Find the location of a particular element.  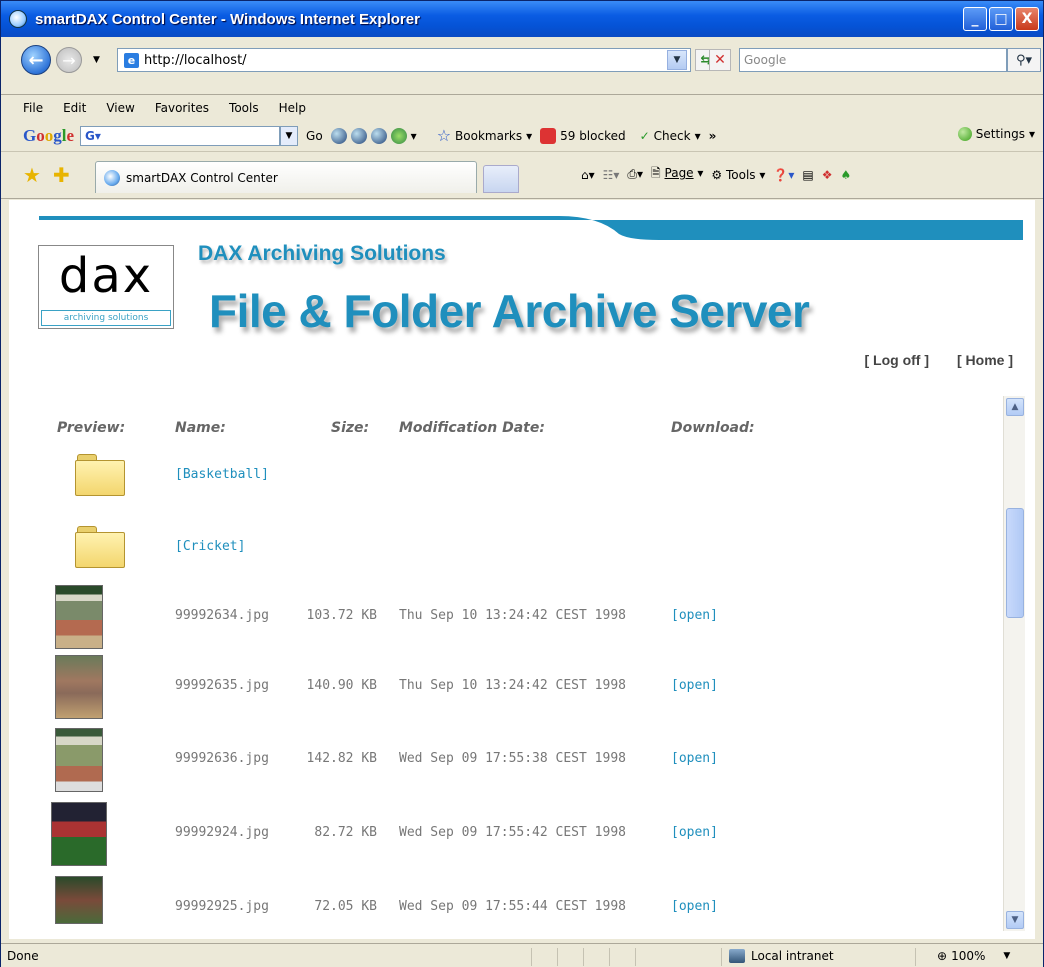

add-favorites-icon: ✚ is located at coordinates (61, 175).